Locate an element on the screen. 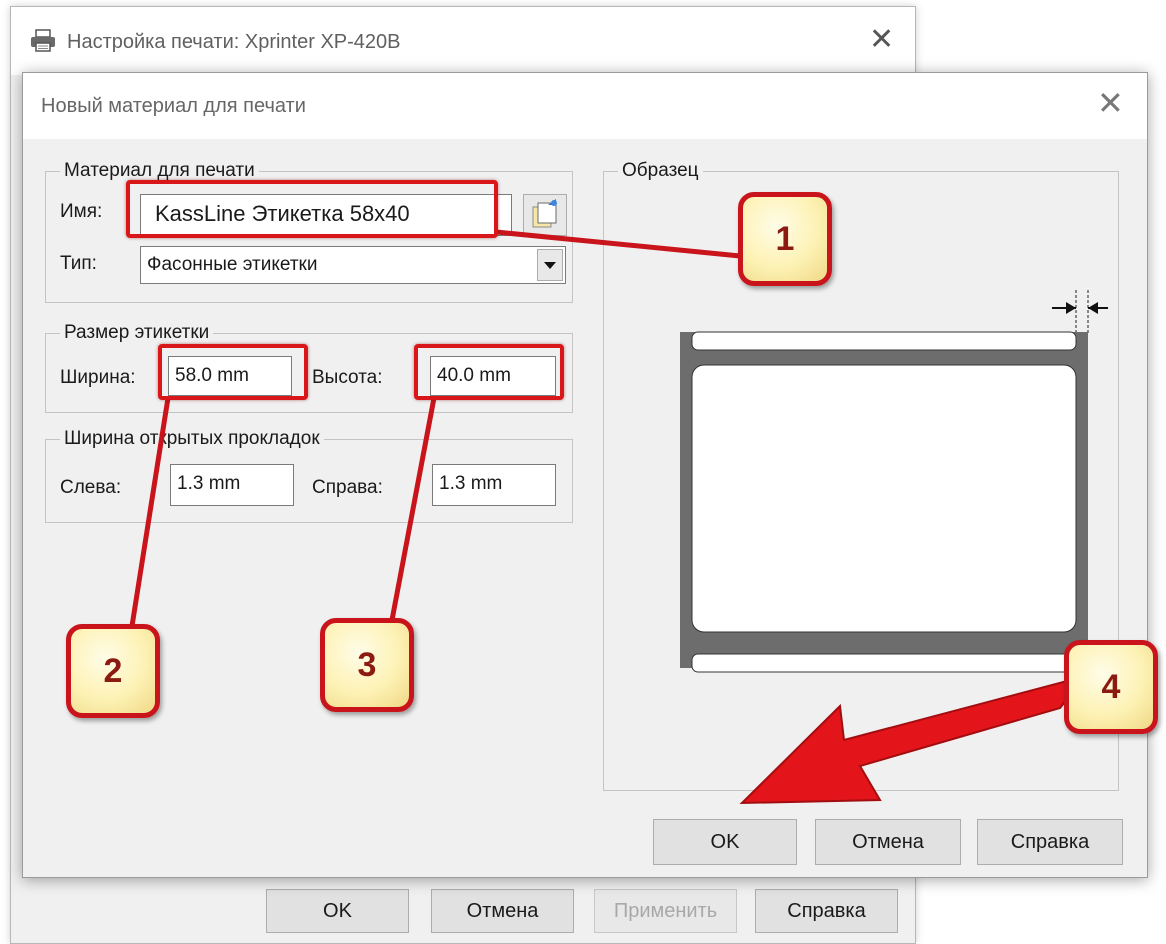  width-highlight is located at coordinates (233, 372).